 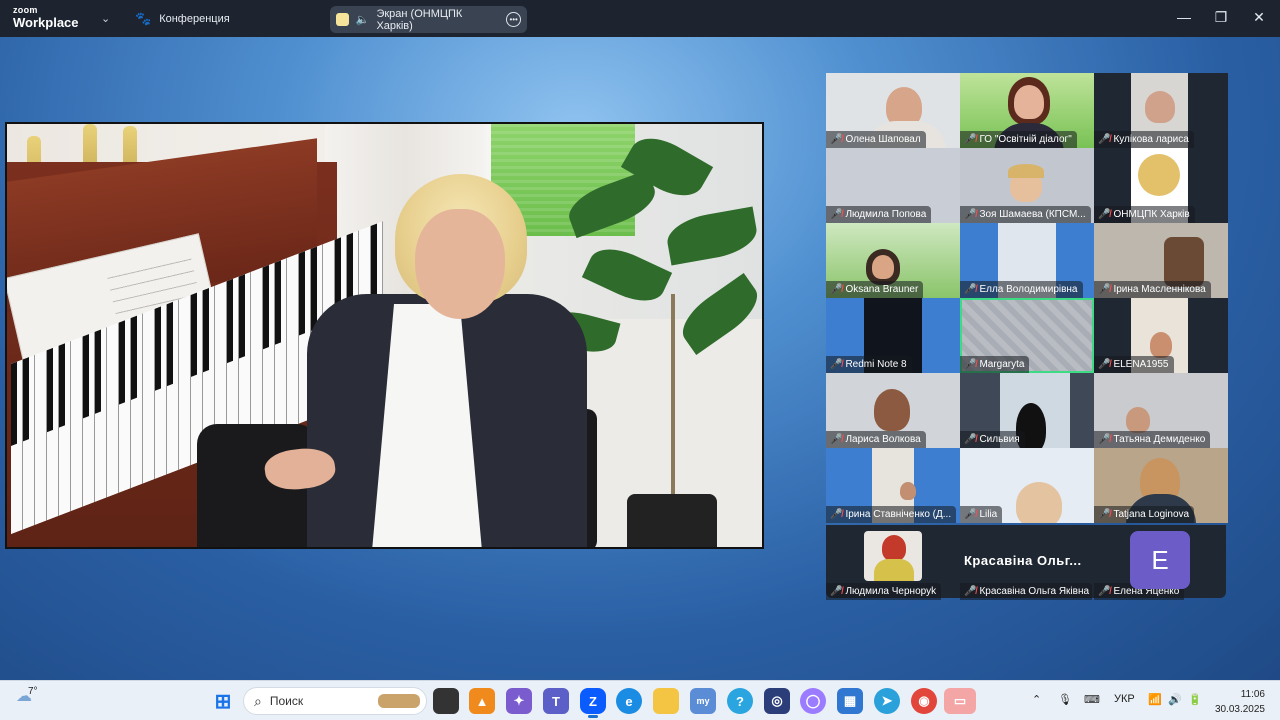 What do you see at coordinates (1259, 17) in the screenshot?
I see `close-button: ✕` at bounding box center [1259, 17].